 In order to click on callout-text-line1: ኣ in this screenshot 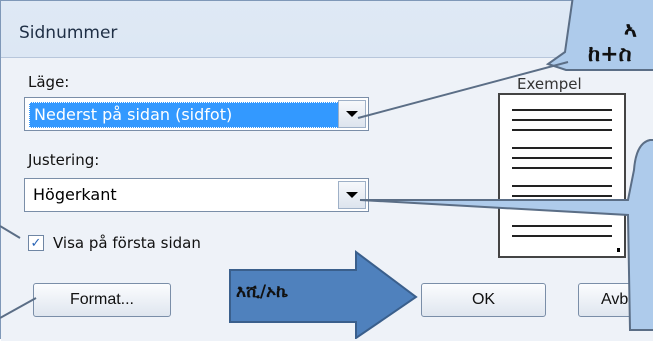, I will do `click(630, 30)`.